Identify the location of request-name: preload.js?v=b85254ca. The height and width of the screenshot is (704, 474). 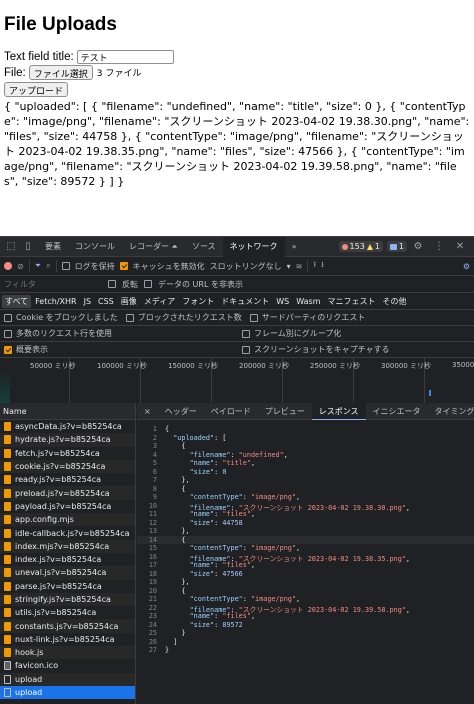
(62, 493).